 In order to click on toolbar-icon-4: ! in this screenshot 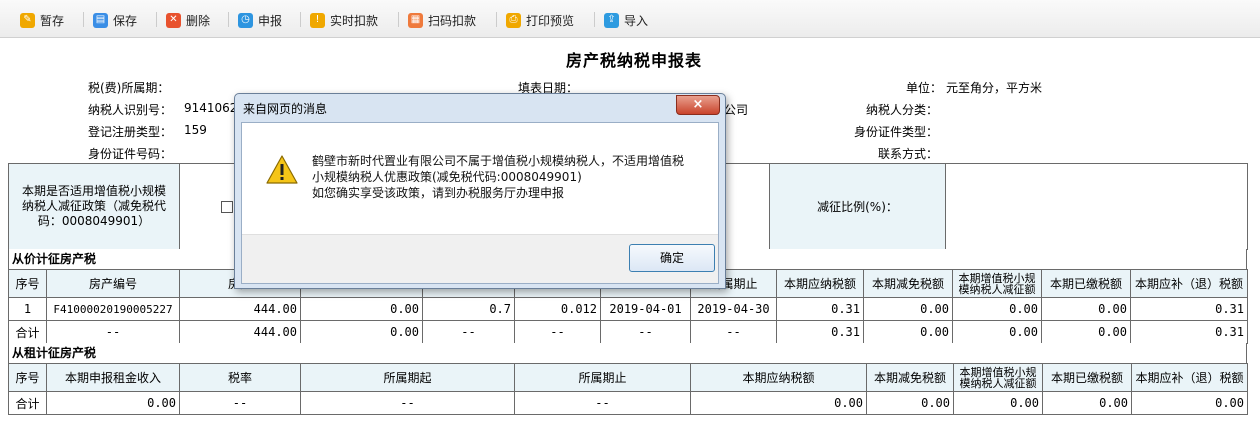, I will do `click(317, 20)`.